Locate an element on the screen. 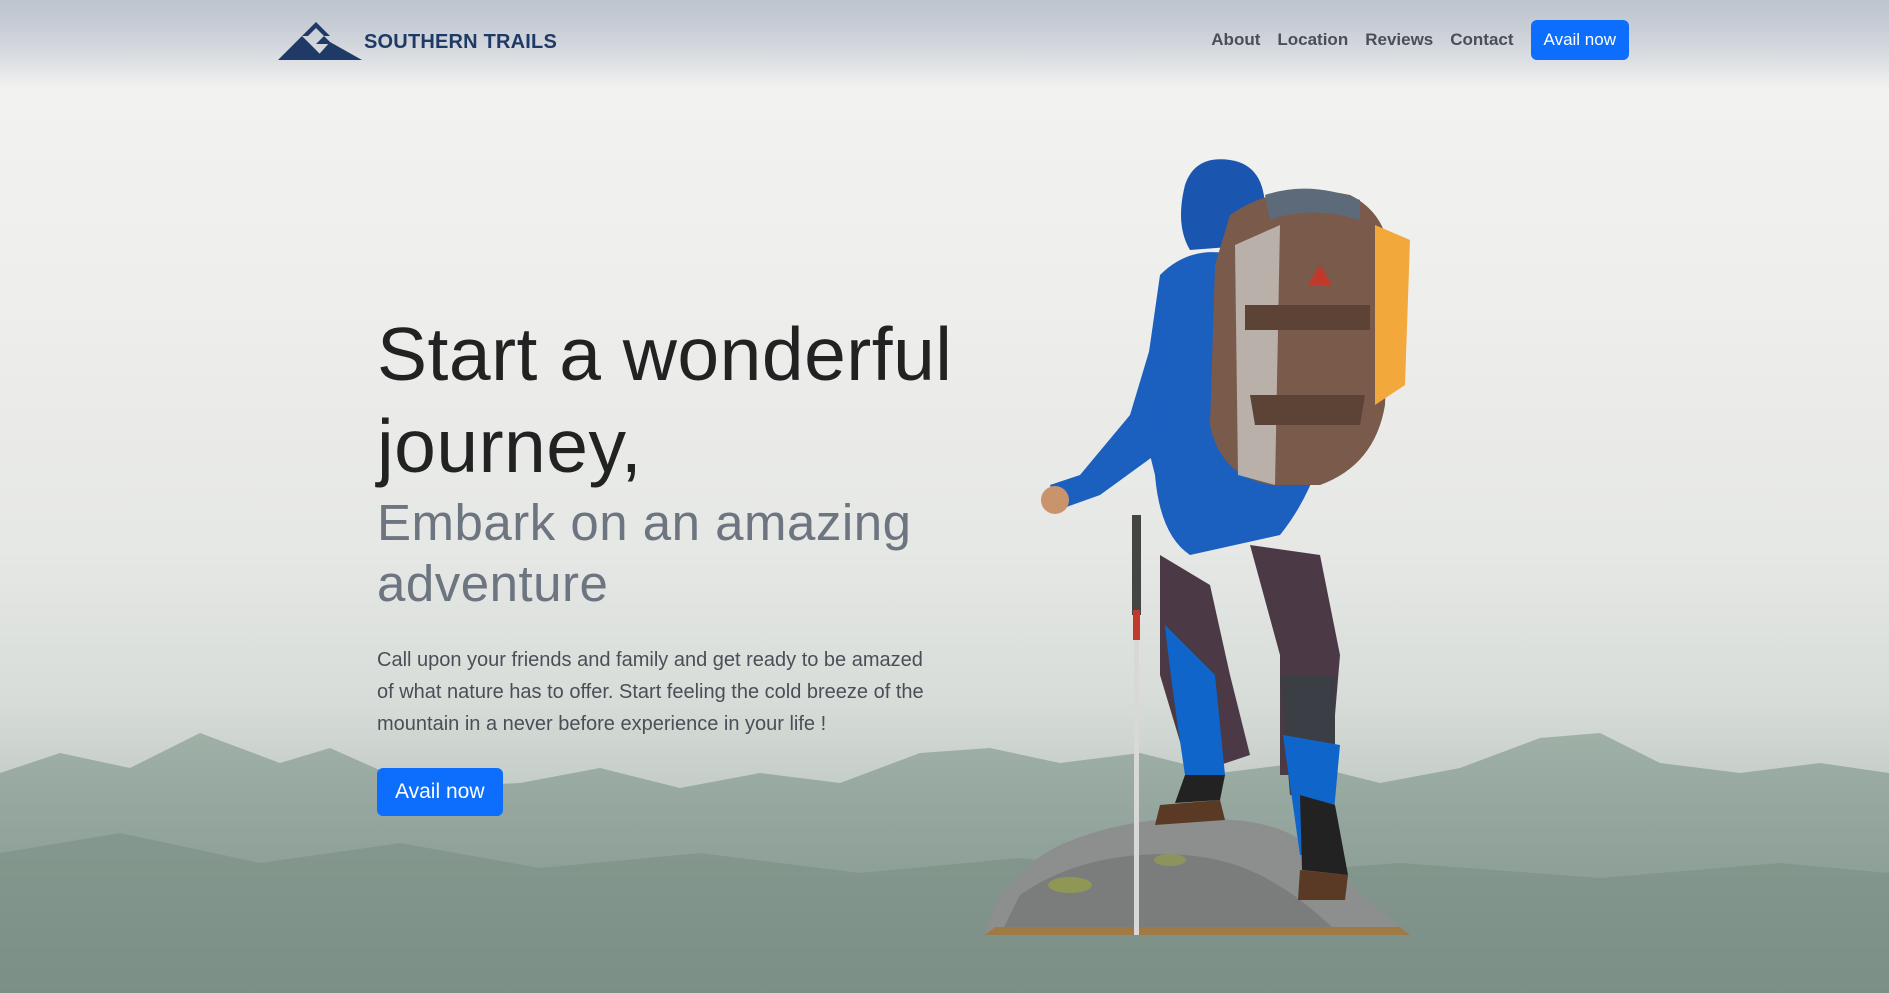 This screenshot has height=993, width=1889. hero-subtitle: Embark on an amazing adventure is located at coordinates (644, 553).